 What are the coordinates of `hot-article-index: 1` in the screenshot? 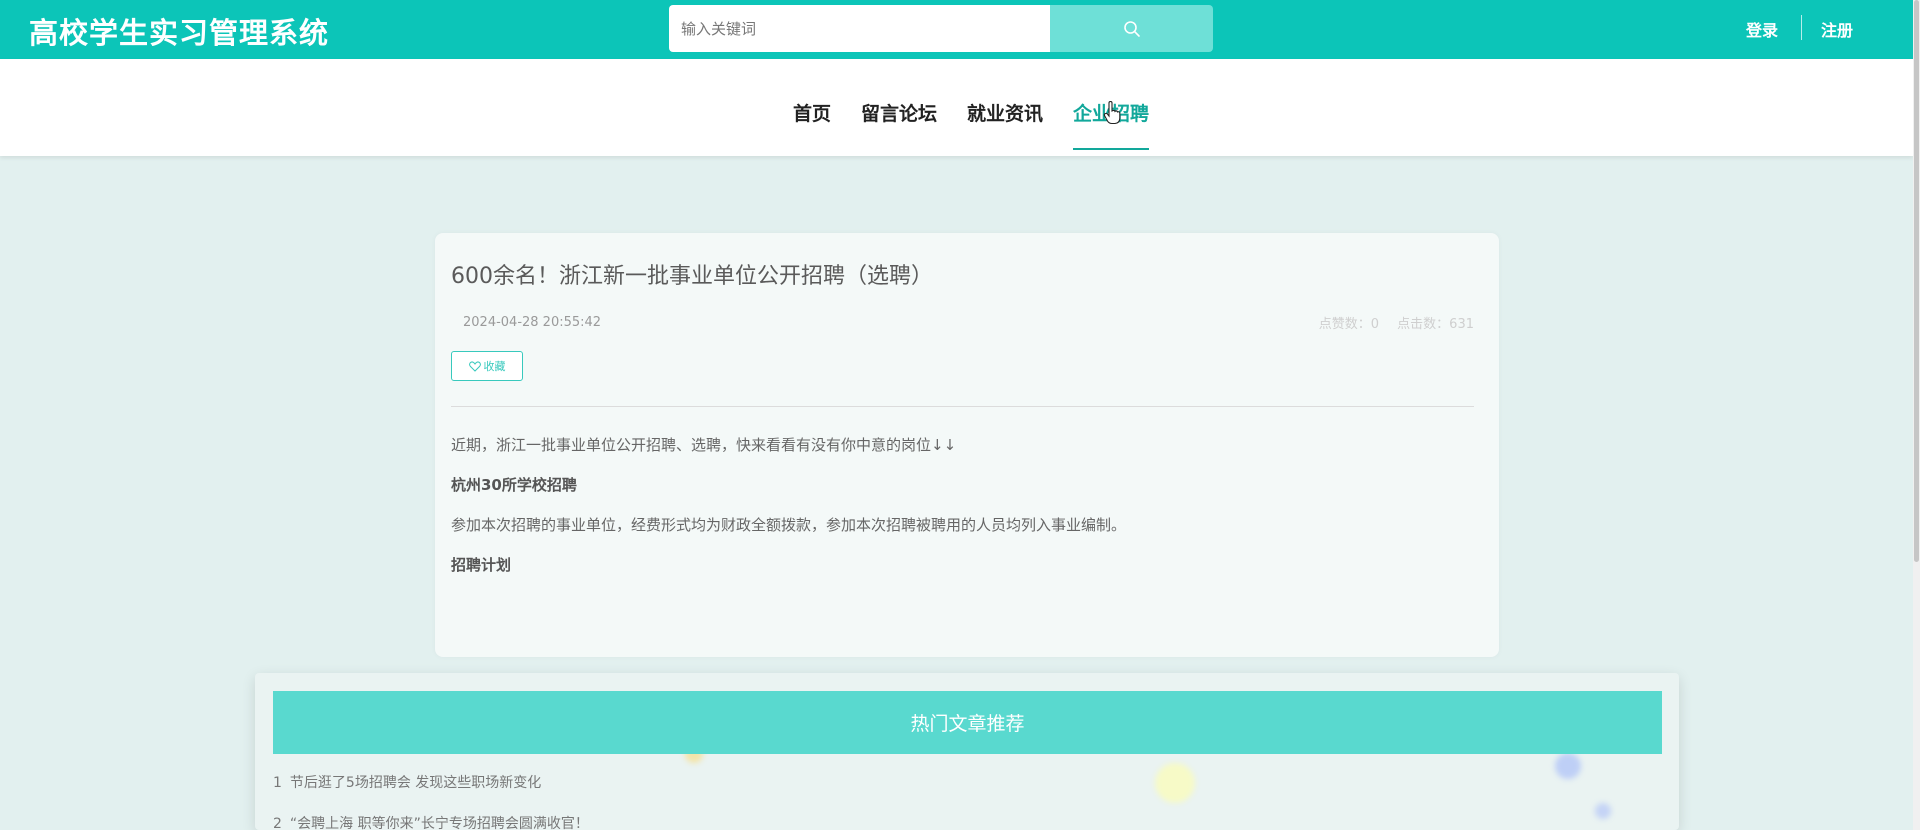 It's located at (277, 783).